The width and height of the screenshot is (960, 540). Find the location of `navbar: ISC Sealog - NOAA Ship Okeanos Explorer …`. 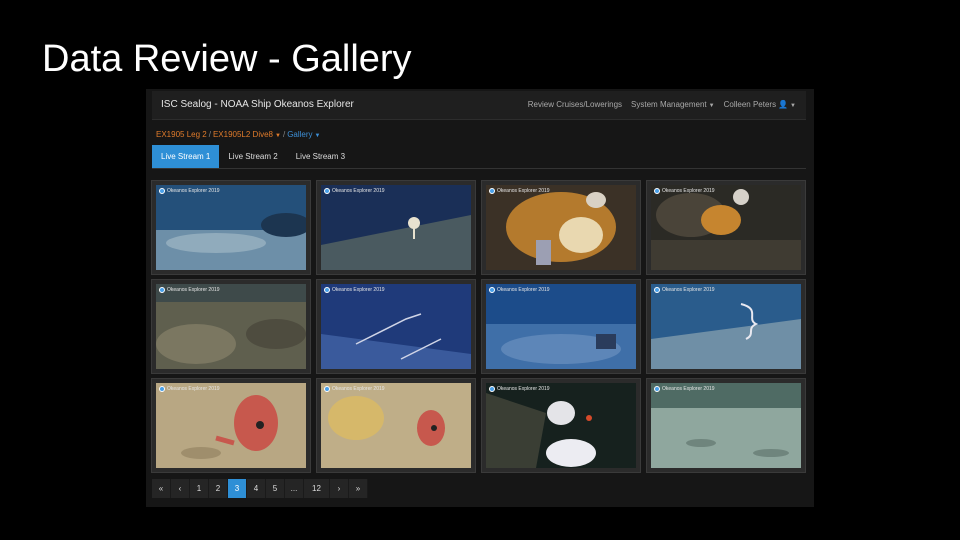

navbar: ISC Sealog - NOAA Ship Okeanos Explorer … is located at coordinates (479, 105).